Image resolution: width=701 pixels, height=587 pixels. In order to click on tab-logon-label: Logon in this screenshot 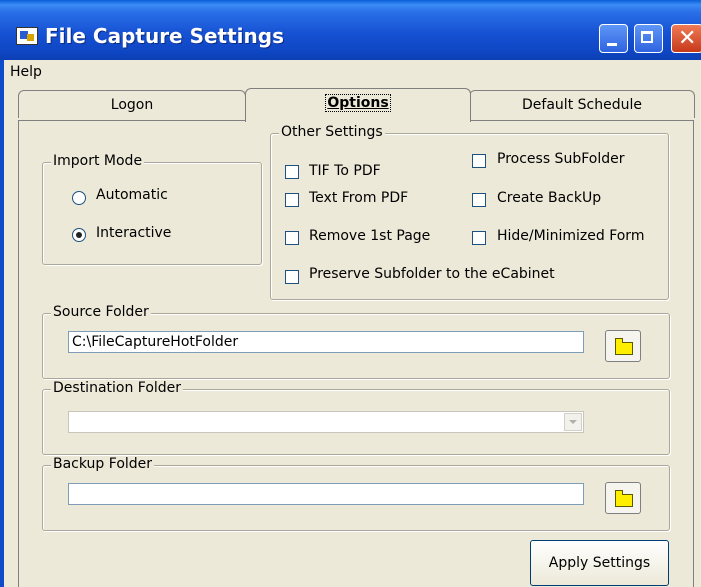, I will do `click(132, 105)`.